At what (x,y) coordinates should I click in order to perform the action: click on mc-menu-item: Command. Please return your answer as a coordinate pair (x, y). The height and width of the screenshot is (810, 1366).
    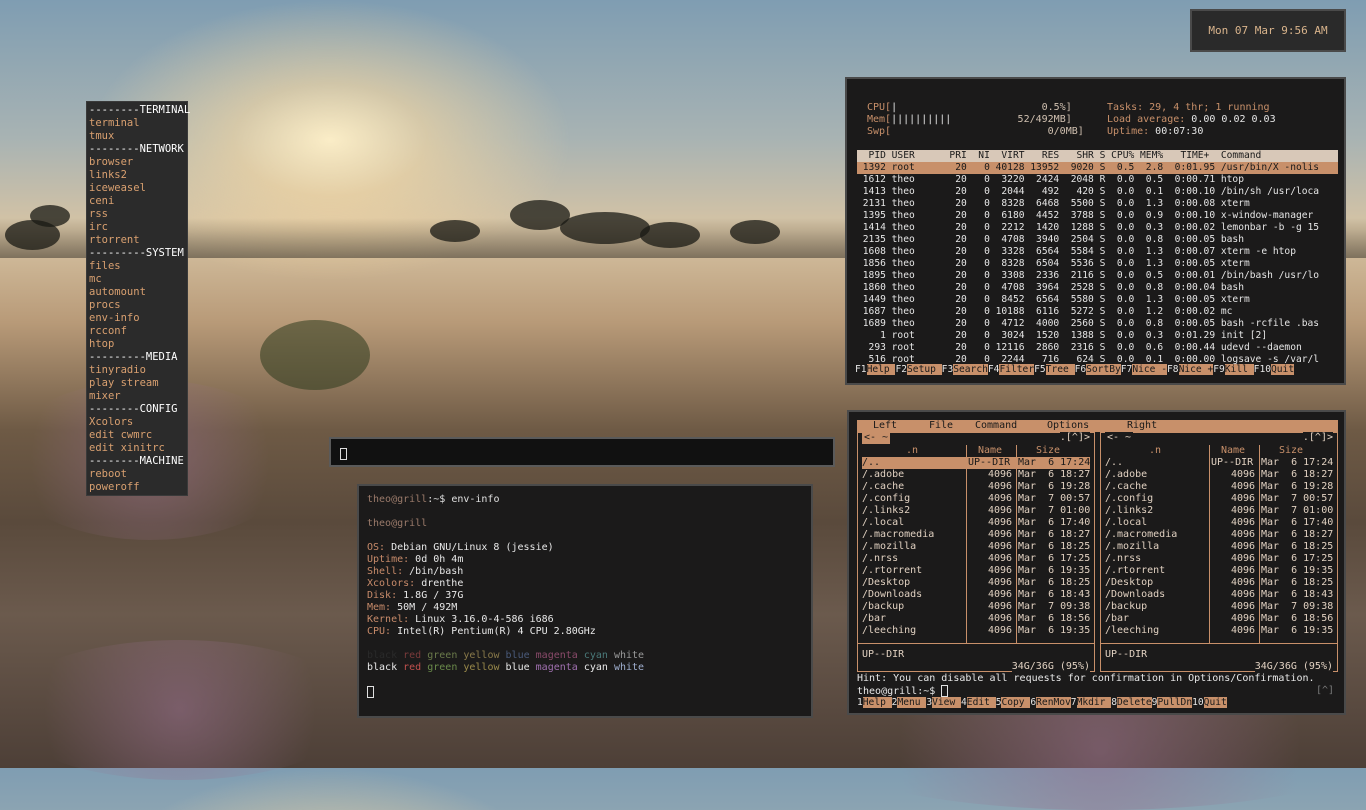
    Looking at the image, I should click on (996, 426).